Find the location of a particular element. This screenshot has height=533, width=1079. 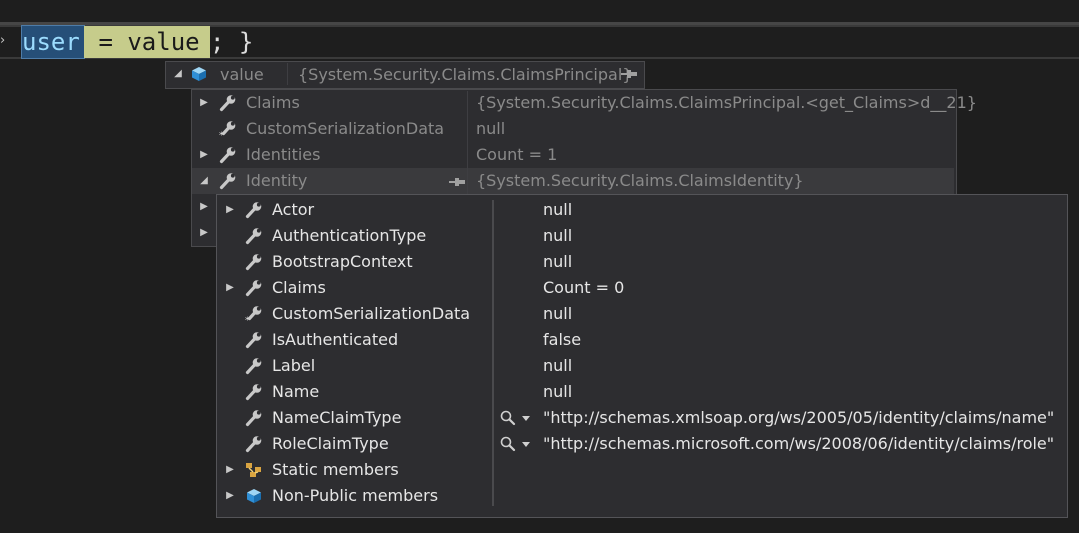

member-name: Identity is located at coordinates (277, 180).